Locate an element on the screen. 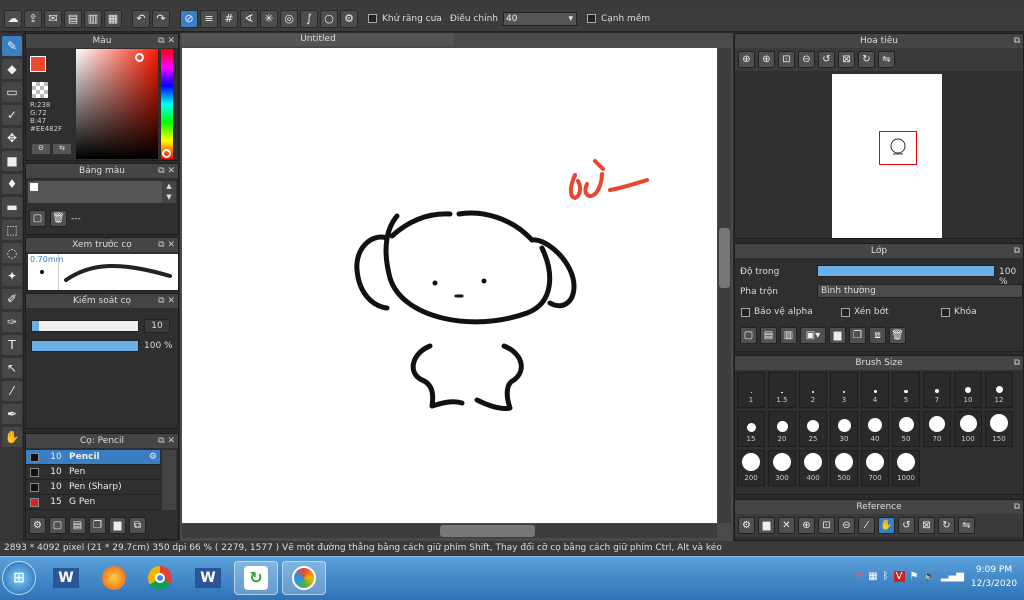  smooth-edge-checkbox is located at coordinates (591, 18).